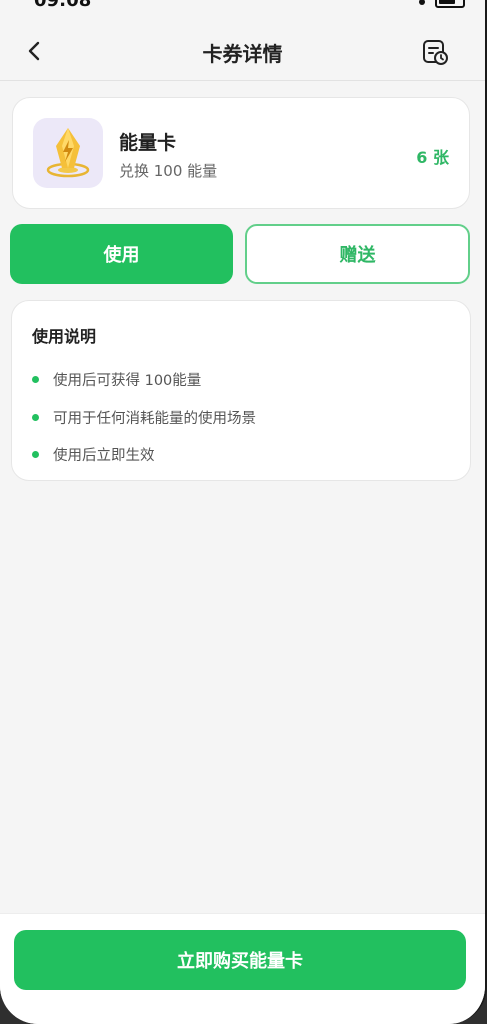 Image resolution: width=487 pixels, height=1024 pixels. I want to click on status-indicators, so click(426, 4).